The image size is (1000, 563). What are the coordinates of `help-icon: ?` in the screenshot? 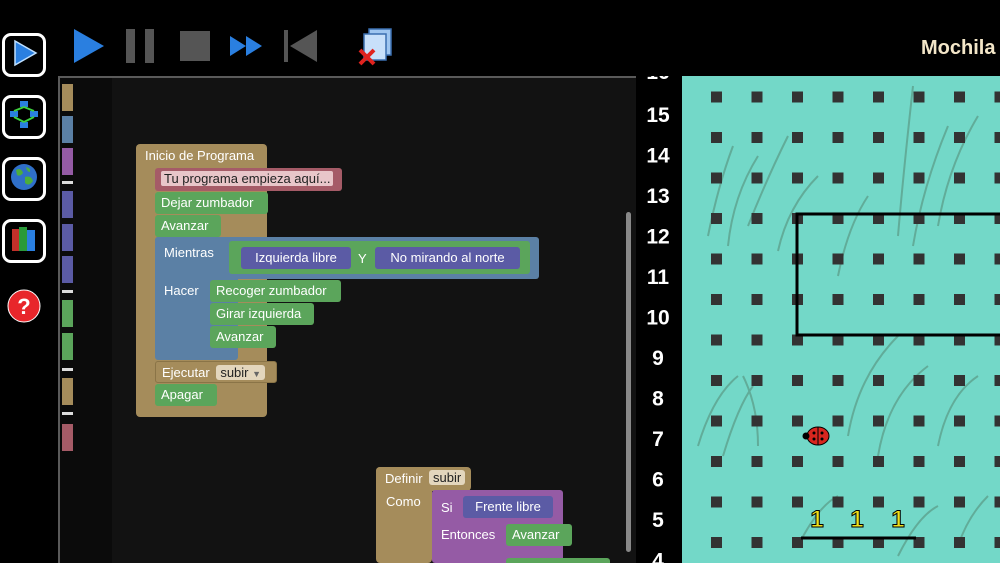 It's located at (24, 308).